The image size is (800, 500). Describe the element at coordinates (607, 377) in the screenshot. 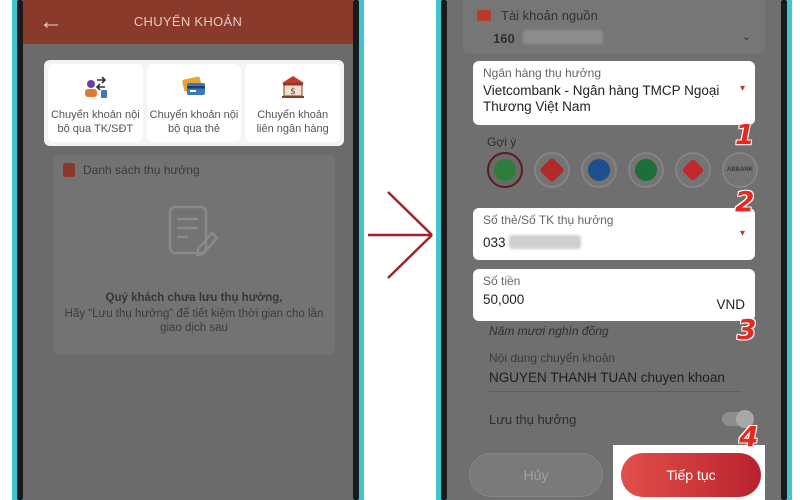

I see `transfer-content-input: NGUYEN THANH TUAN chuyen khoan` at that location.